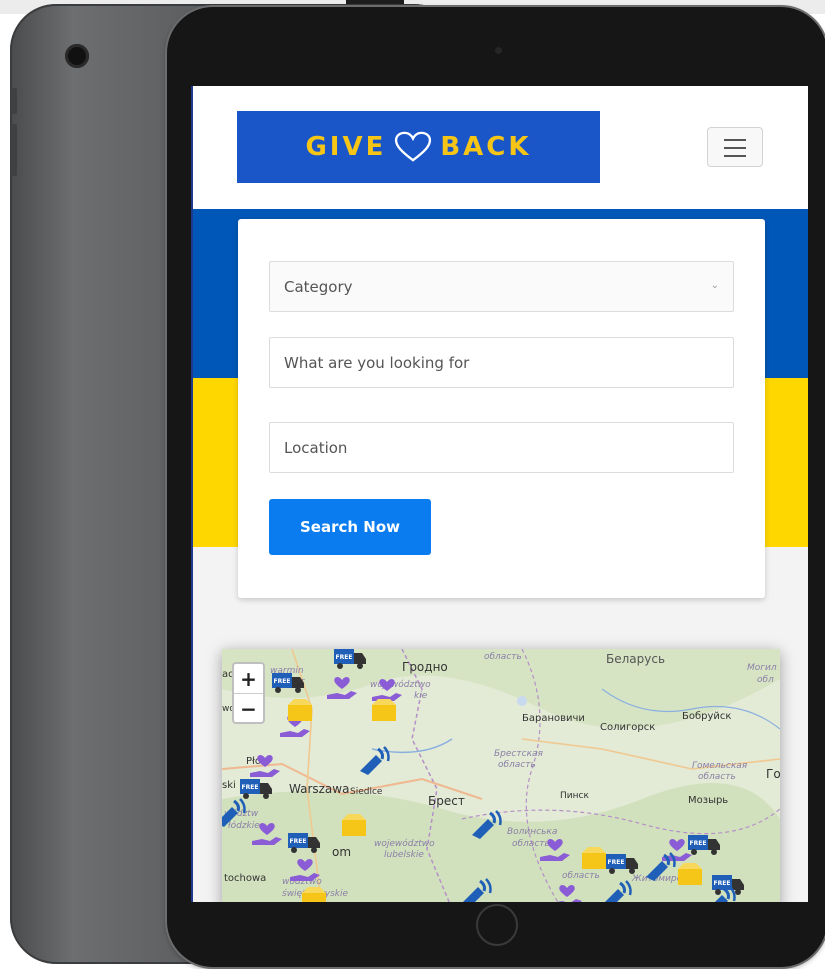  What do you see at coordinates (346, 147) in the screenshot?
I see `logo-word-give: GIVE` at bounding box center [346, 147].